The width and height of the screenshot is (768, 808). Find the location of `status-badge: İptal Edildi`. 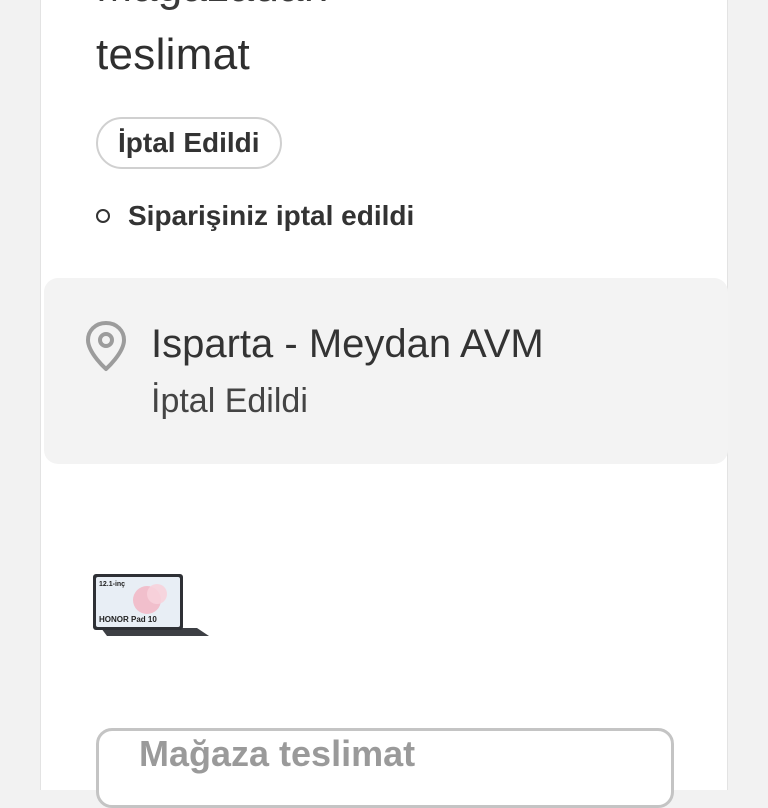

status-badge: İptal Edildi is located at coordinates (189, 143).